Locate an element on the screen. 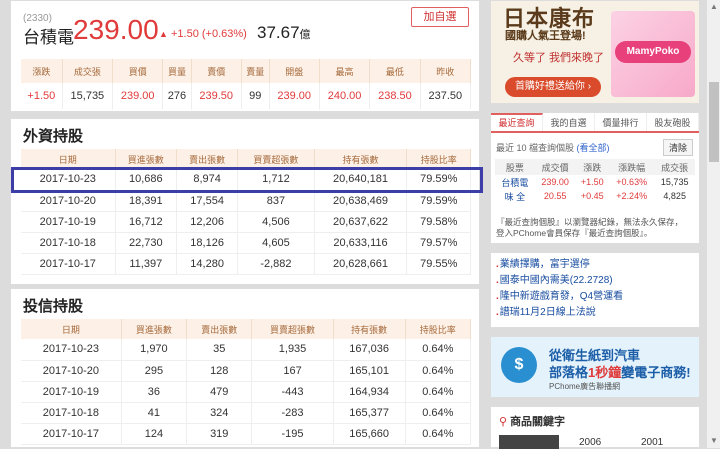 Image resolution: width=720 pixels, height=449 pixels. table-cell: 1,970 is located at coordinates (154, 350).